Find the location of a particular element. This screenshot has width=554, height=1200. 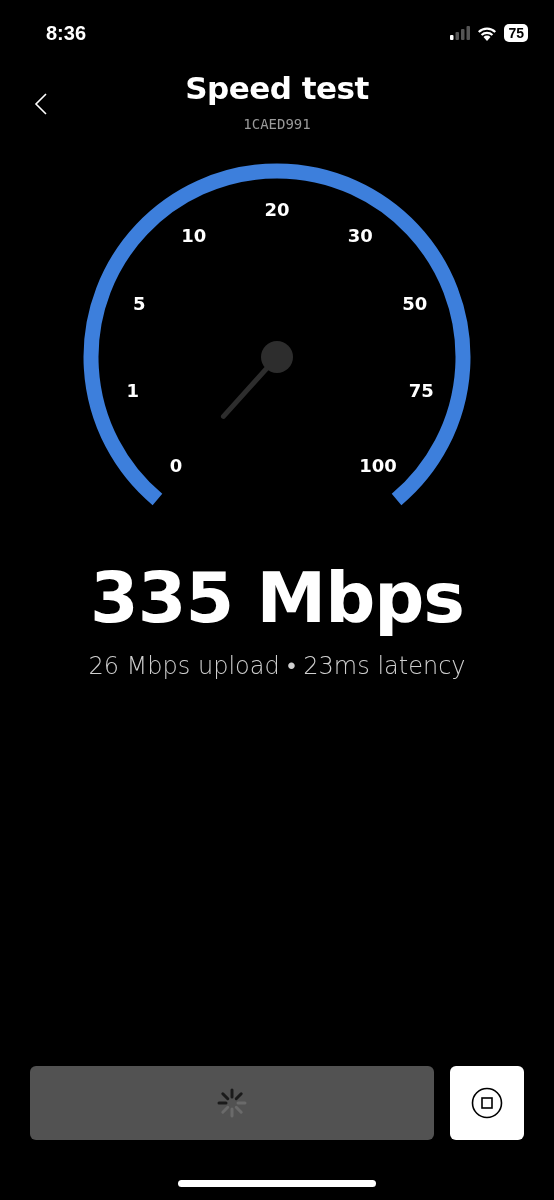

gauge-label: 10 is located at coordinates (194, 235).